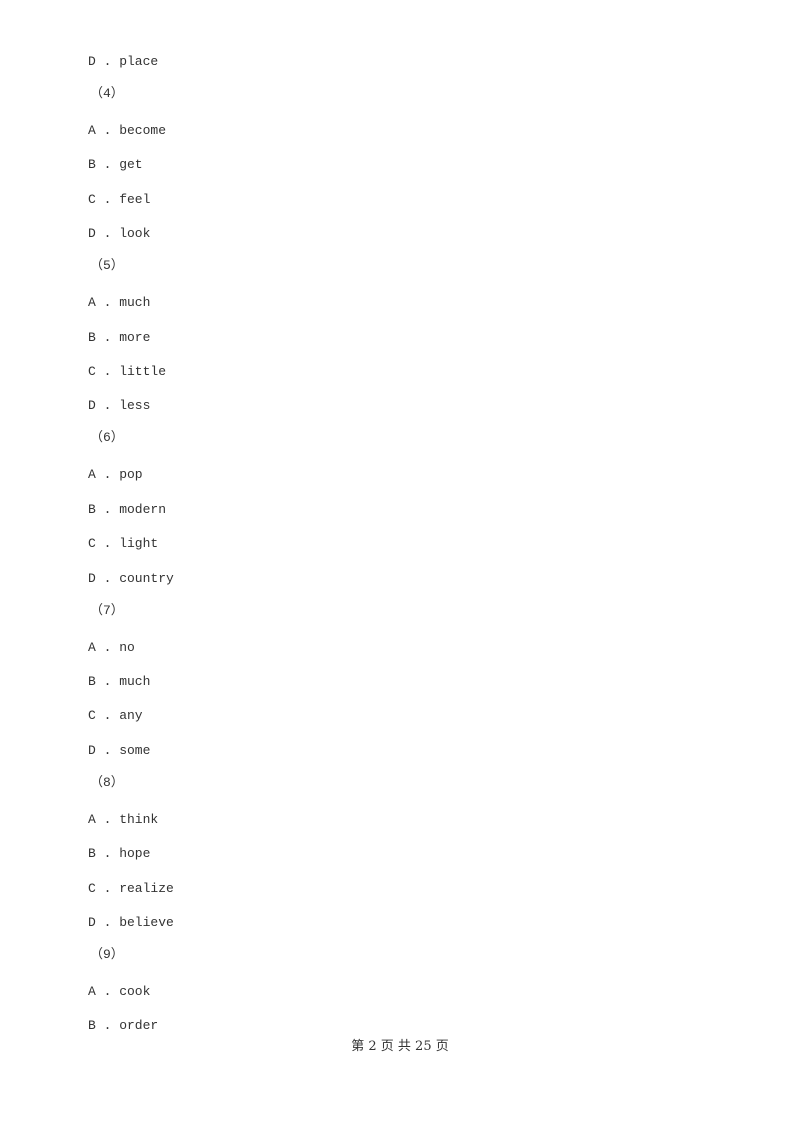  Describe the element at coordinates (119, 406) in the screenshot. I see `answer-option: D . less` at that location.